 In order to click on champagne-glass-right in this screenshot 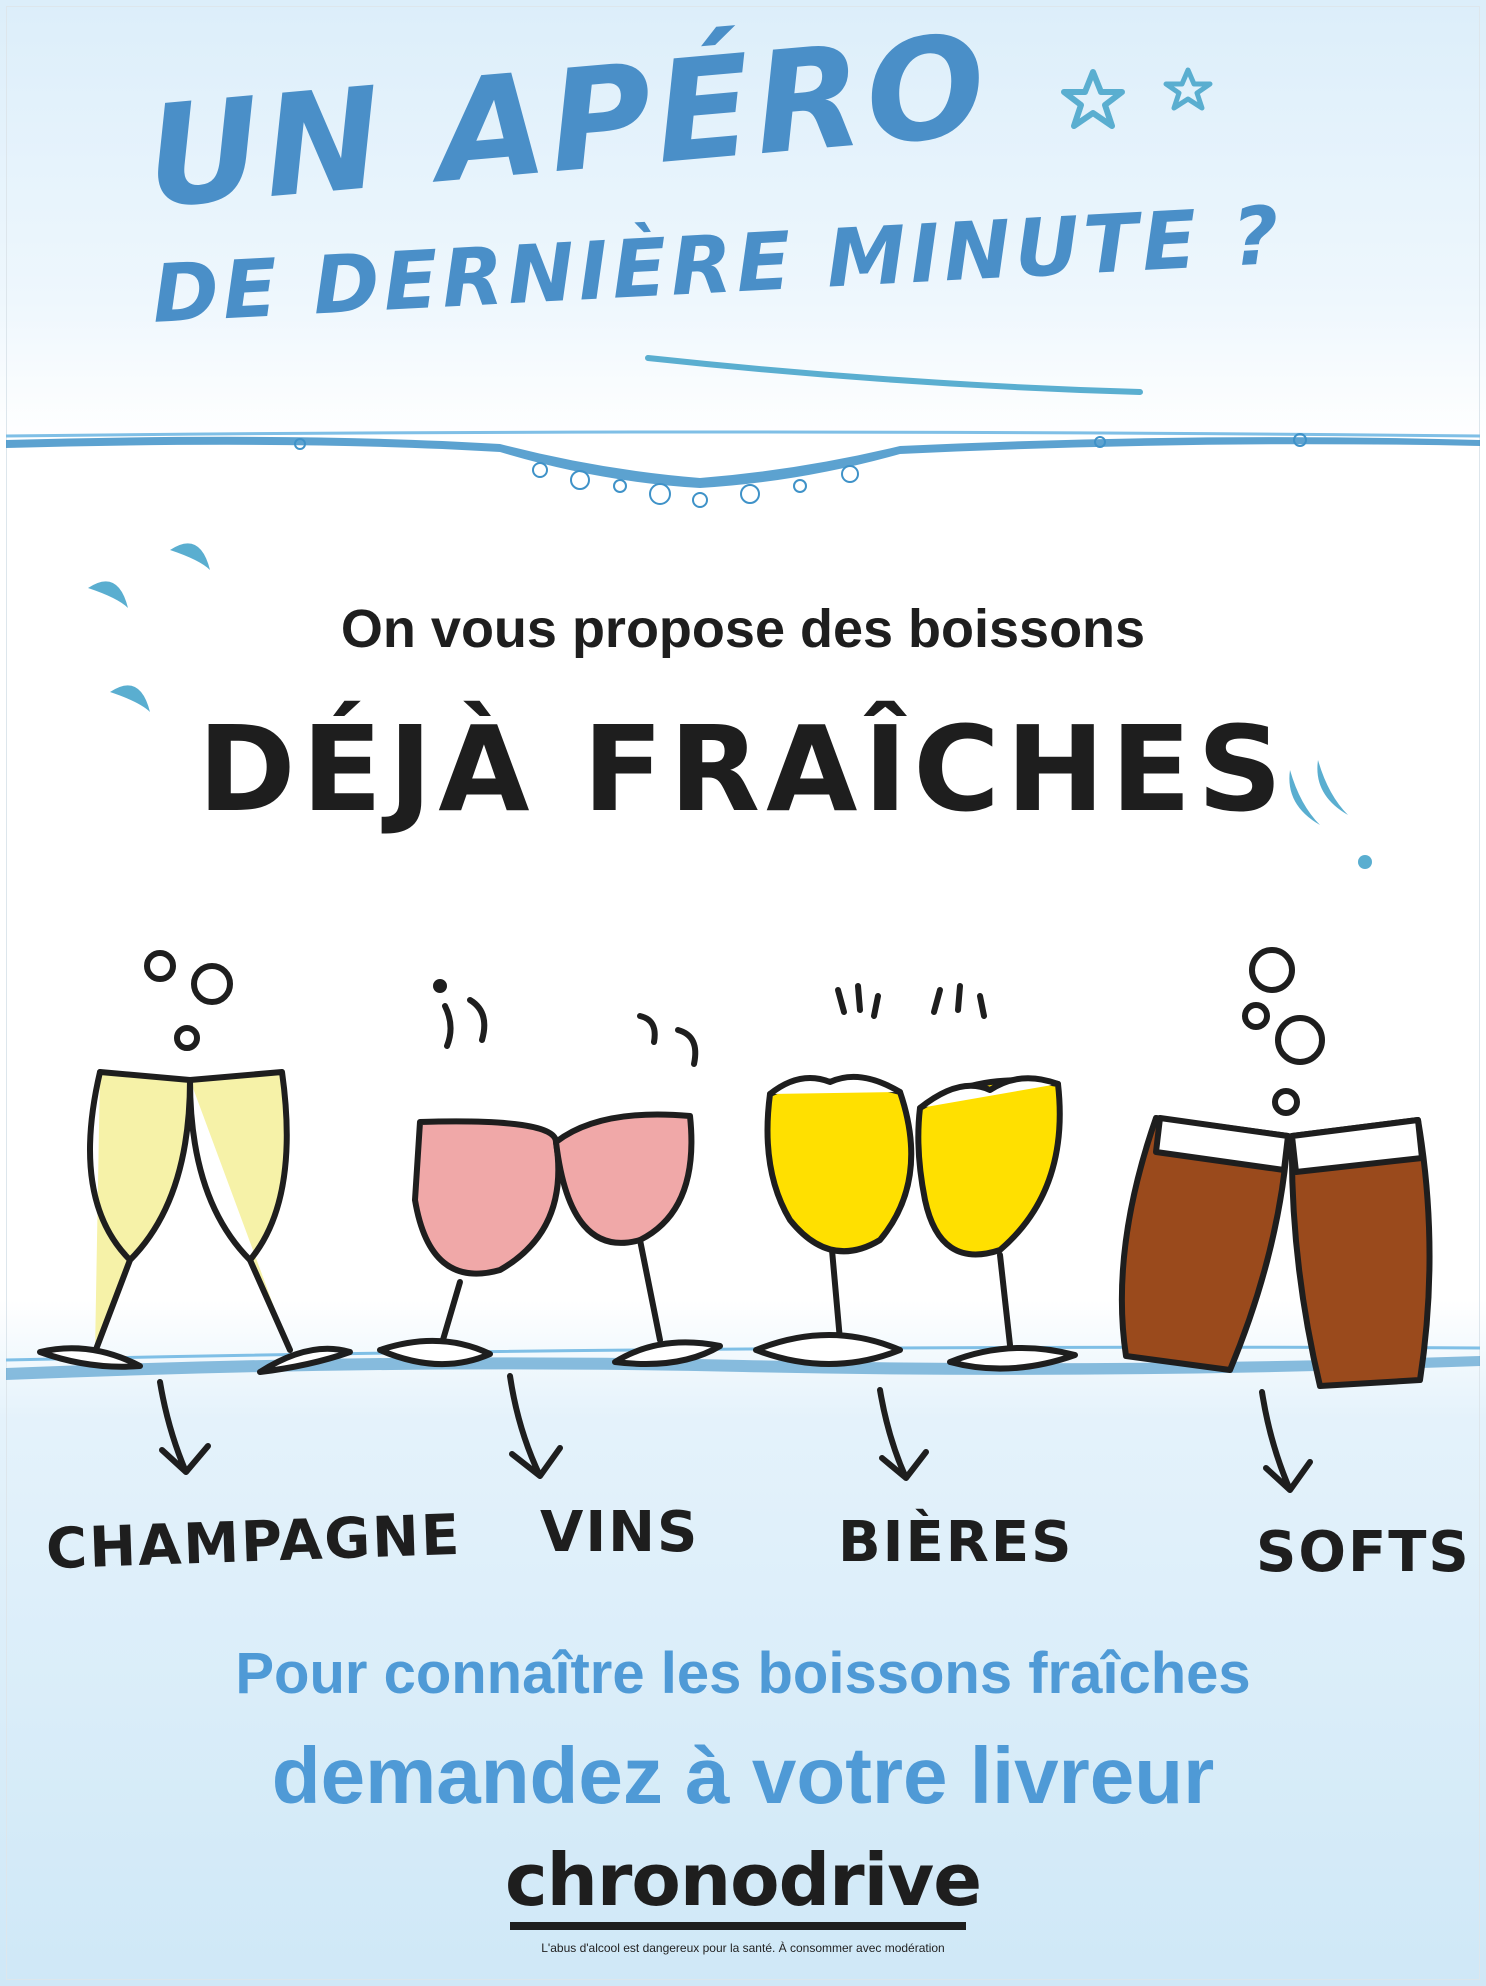, I will do `click(240, 1211)`.